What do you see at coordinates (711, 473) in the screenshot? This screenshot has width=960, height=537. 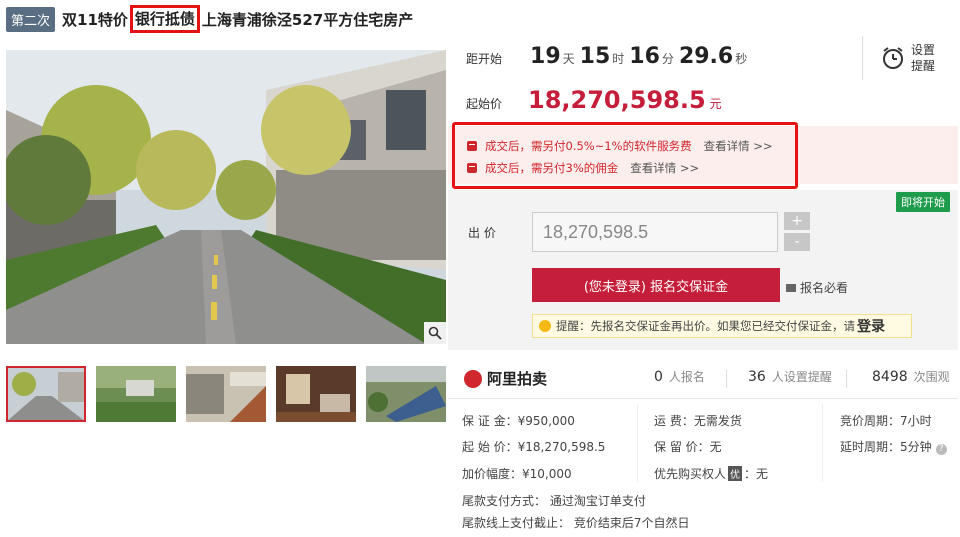 I see `info-priority-buyer: 优先购买权人优：无` at bounding box center [711, 473].